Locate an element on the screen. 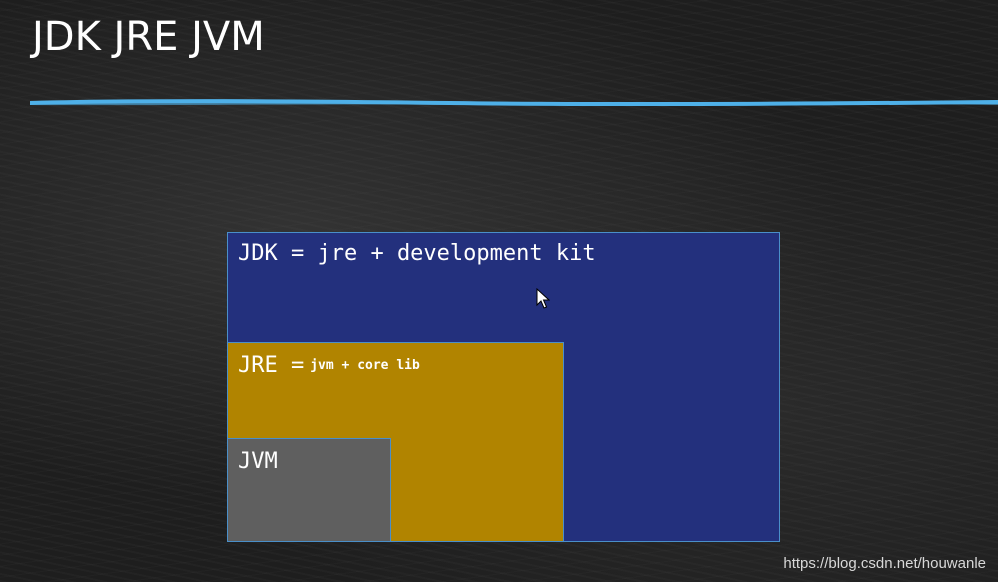 The height and width of the screenshot is (582, 998). jre-label: JRE = jvm + core lib is located at coordinates (329, 365).